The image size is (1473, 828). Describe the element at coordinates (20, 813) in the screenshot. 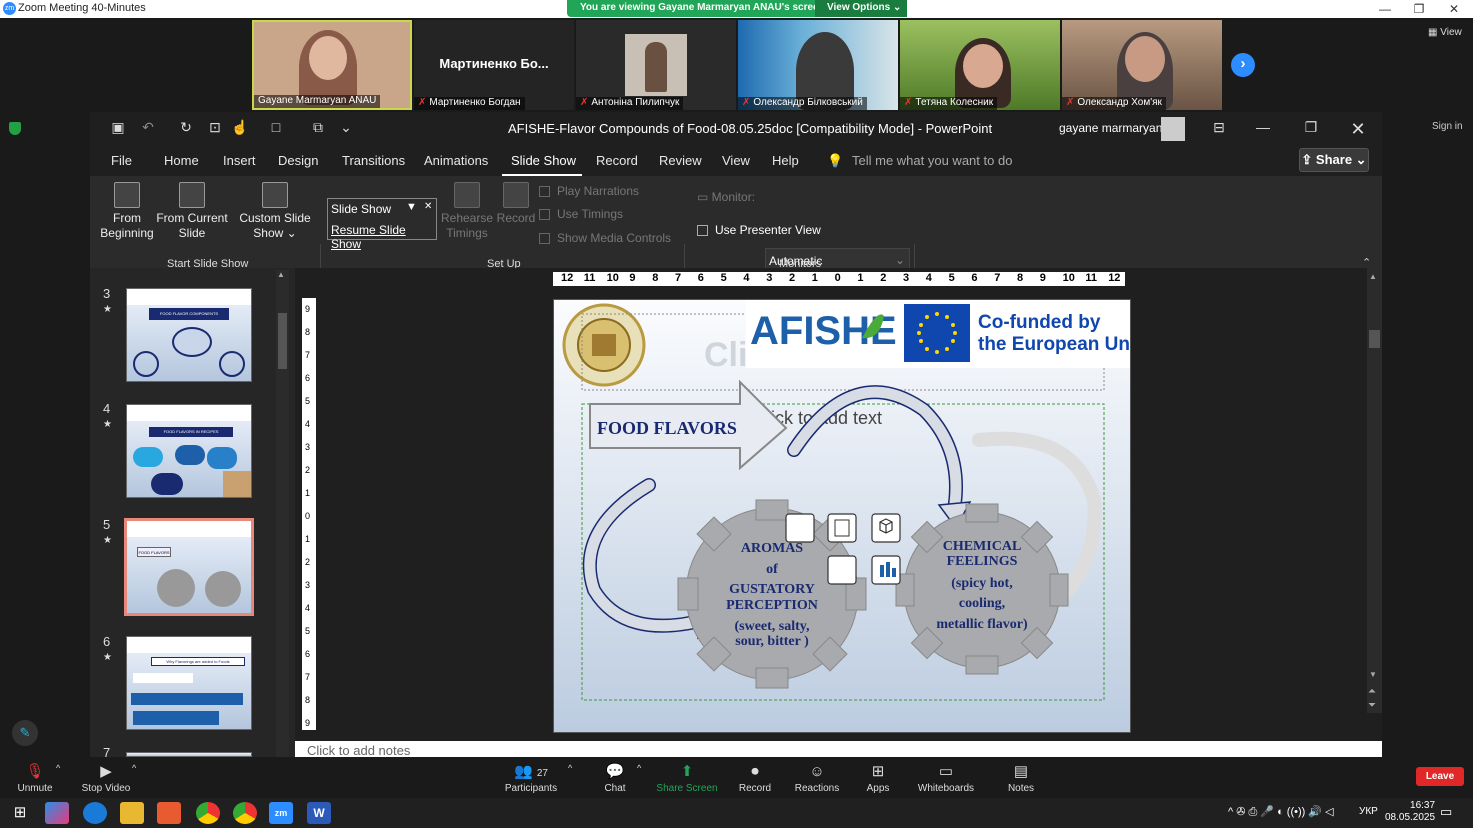

I see `windows-start-icon: ⊞` at that location.